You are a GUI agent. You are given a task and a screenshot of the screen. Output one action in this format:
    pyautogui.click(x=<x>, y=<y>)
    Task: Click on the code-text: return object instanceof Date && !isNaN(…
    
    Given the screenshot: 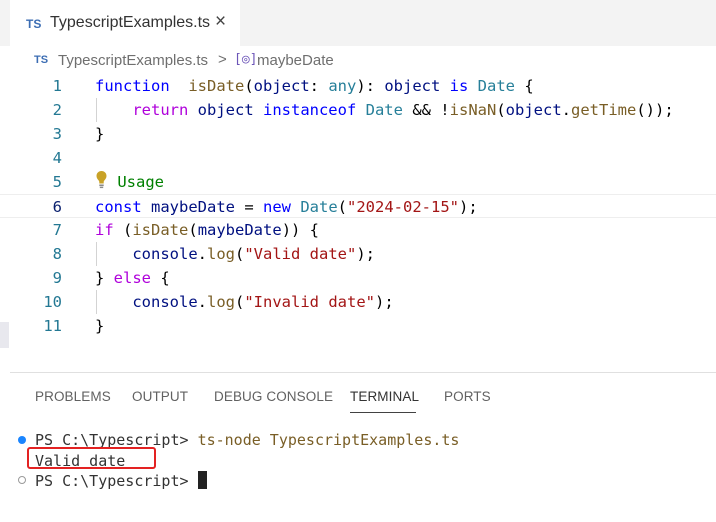 What is the action you would take?
    pyautogui.click(x=403, y=110)
    